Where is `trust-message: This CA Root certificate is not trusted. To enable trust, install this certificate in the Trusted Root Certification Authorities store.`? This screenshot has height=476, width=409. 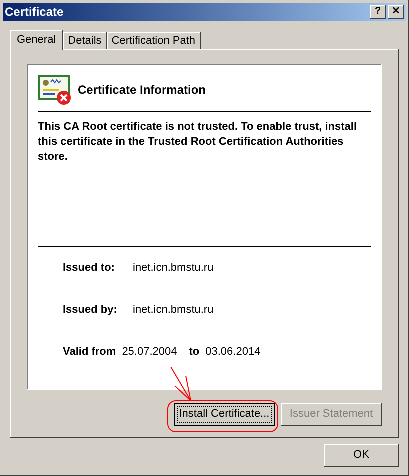 trust-message: This CA Root certificate is not trusted. To enable trust, install this certificate in the Trusted Root Certification Authorities store. is located at coordinates (198, 142).